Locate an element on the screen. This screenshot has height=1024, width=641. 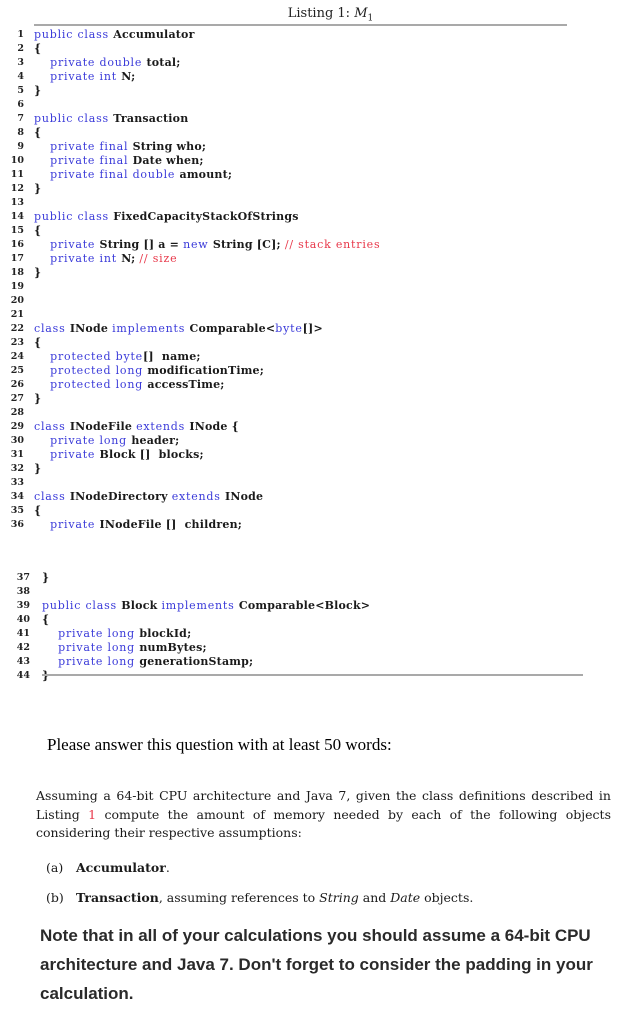
code-text: Block [] blocks; is located at coordinates (151, 454).